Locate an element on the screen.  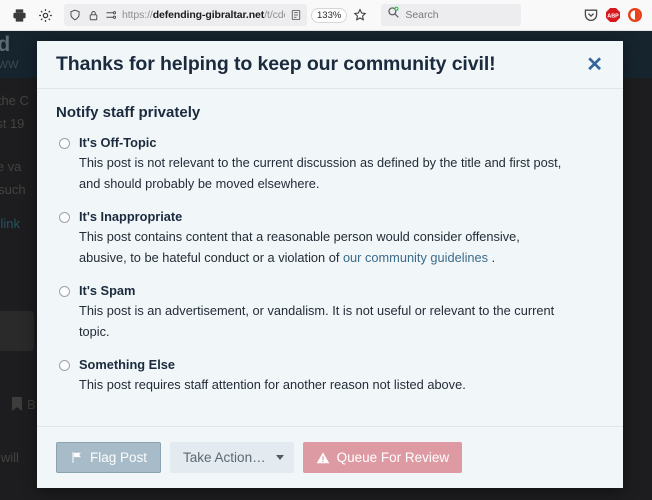
radio-off-topic is located at coordinates (64, 143).